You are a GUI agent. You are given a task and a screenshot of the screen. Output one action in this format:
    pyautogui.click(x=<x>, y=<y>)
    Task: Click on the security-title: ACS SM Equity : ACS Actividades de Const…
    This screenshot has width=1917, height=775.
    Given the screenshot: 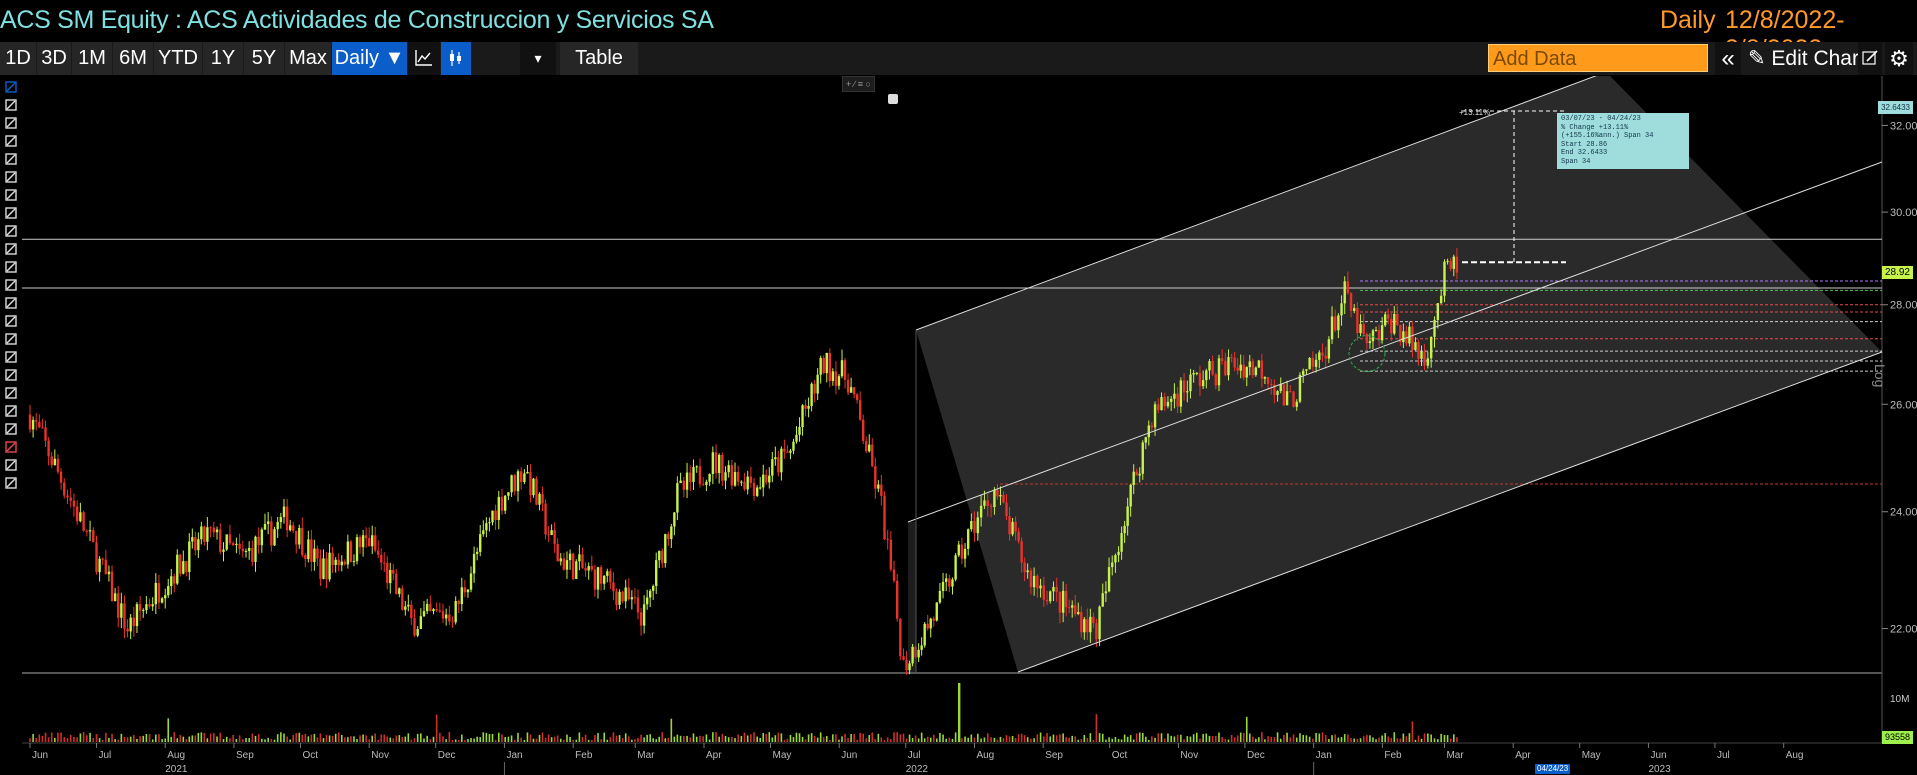 What is the action you would take?
    pyautogui.click(x=357, y=20)
    